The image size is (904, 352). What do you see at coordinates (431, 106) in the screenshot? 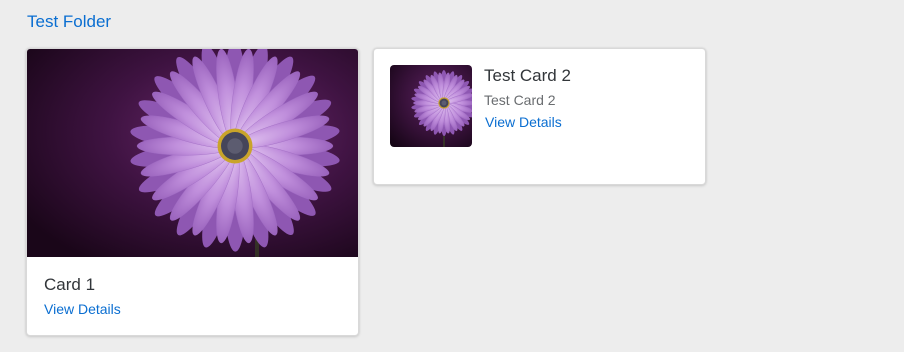
I see `card-2-thumbnail` at bounding box center [431, 106].